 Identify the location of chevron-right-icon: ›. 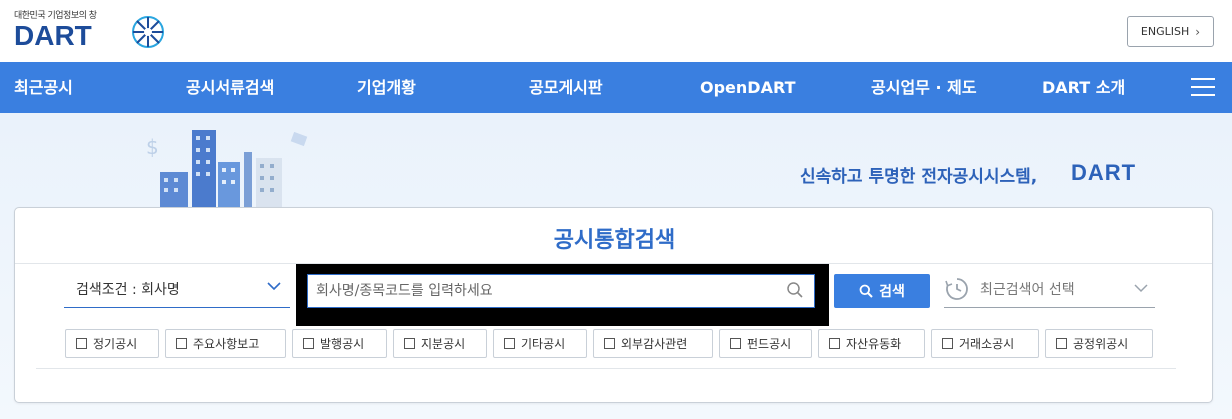
(1198, 31).